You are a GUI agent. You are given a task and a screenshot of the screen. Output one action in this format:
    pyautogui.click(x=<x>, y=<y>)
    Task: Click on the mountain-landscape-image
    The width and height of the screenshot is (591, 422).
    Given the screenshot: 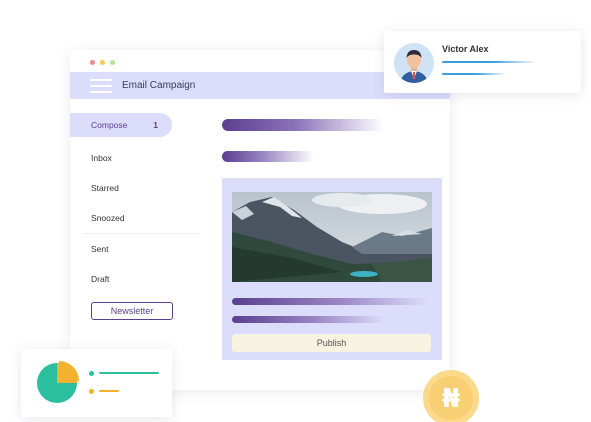 What is the action you would take?
    pyautogui.click(x=332, y=237)
    